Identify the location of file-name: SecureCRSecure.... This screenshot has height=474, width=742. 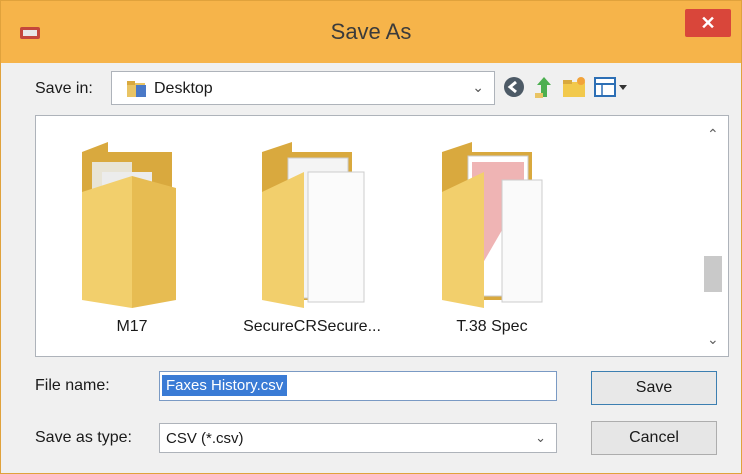
(312, 326).